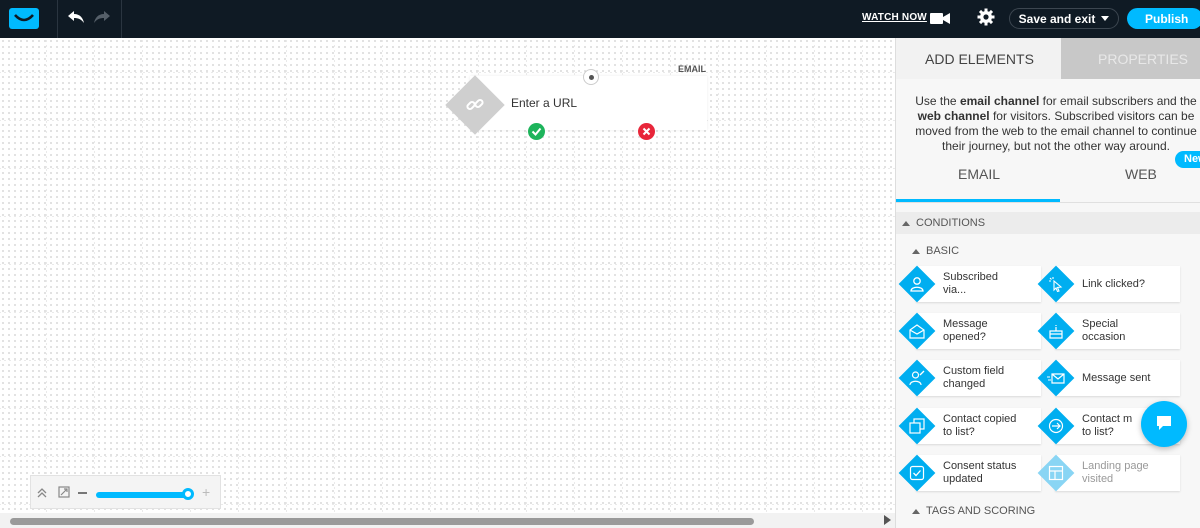 This screenshot has height=528, width=1200. I want to click on zoom-out-button, so click(82, 493).